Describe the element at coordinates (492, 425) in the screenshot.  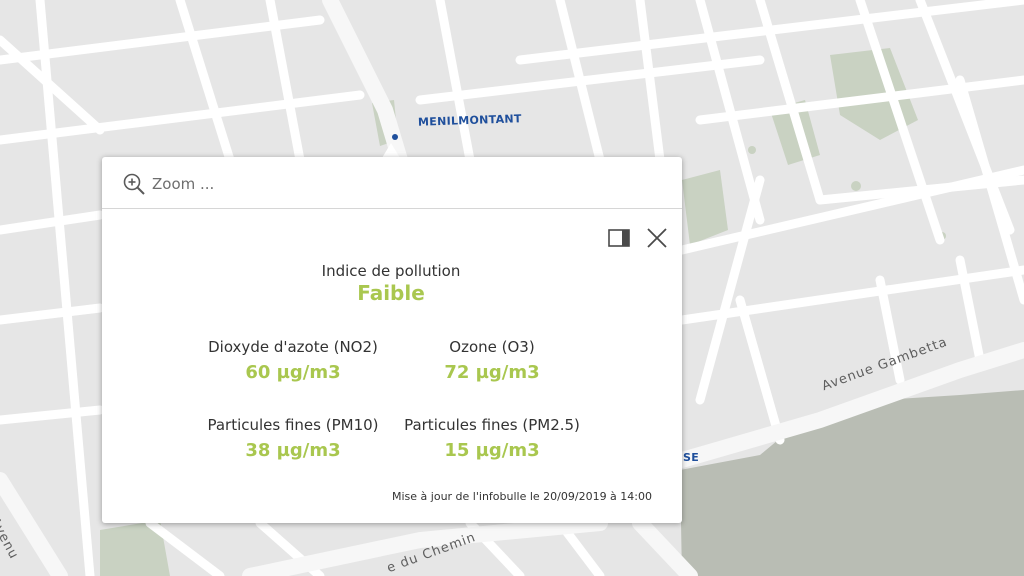
I see `measure-label-pm25: Particules fines (PM2.5)` at that location.